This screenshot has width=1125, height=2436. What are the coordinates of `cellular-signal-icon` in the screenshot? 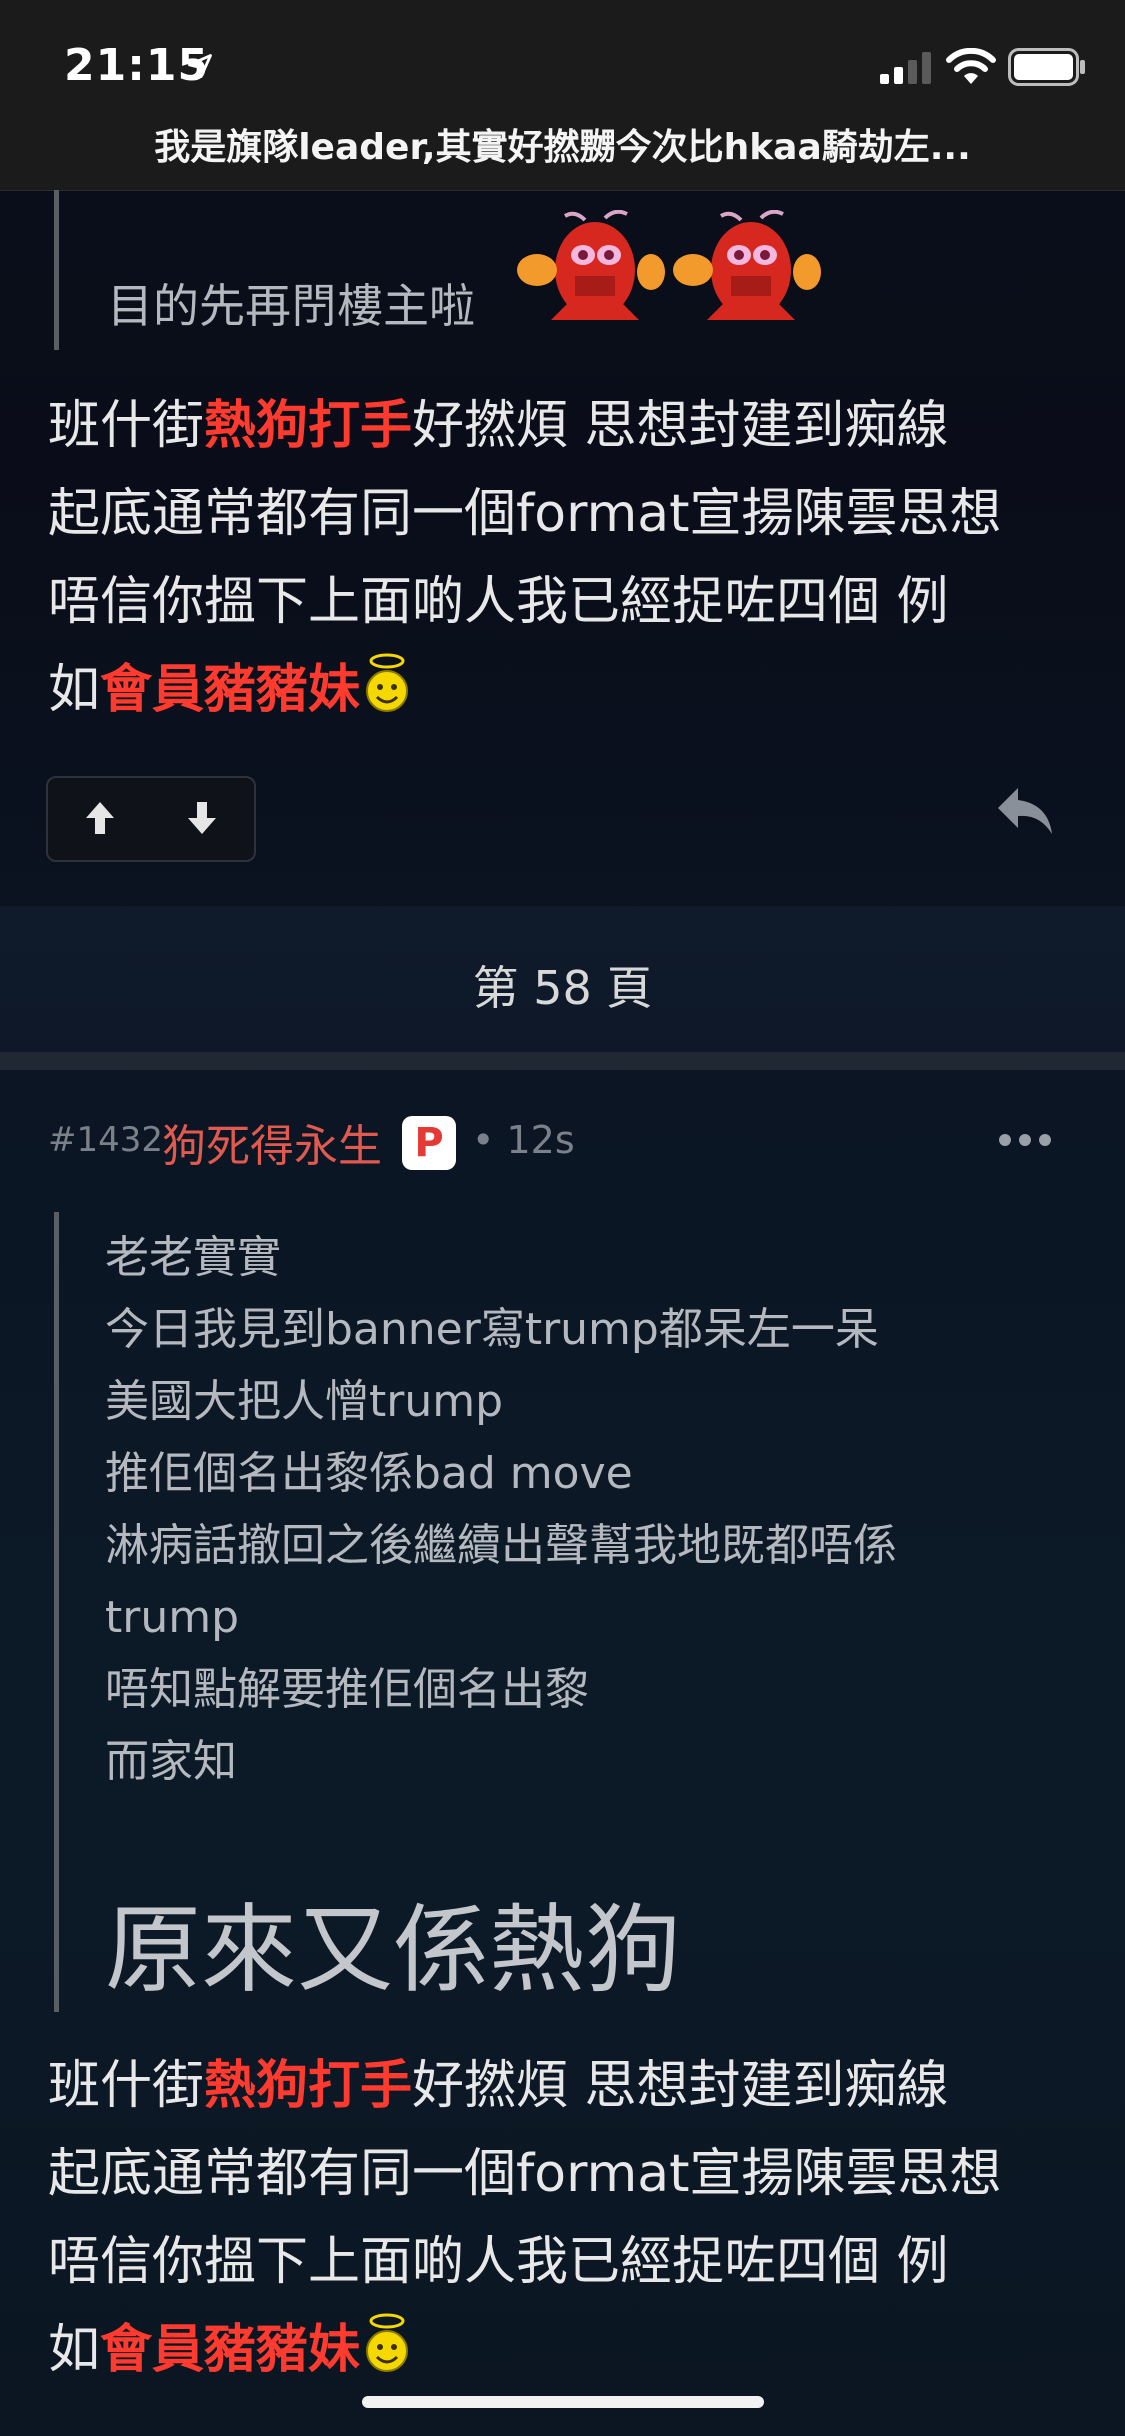 It's located at (905, 68).